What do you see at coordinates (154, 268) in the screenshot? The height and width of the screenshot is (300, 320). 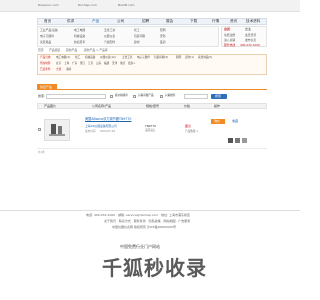 I see `watermark-title: 千狐秒收录` at bounding box center [154, 268].